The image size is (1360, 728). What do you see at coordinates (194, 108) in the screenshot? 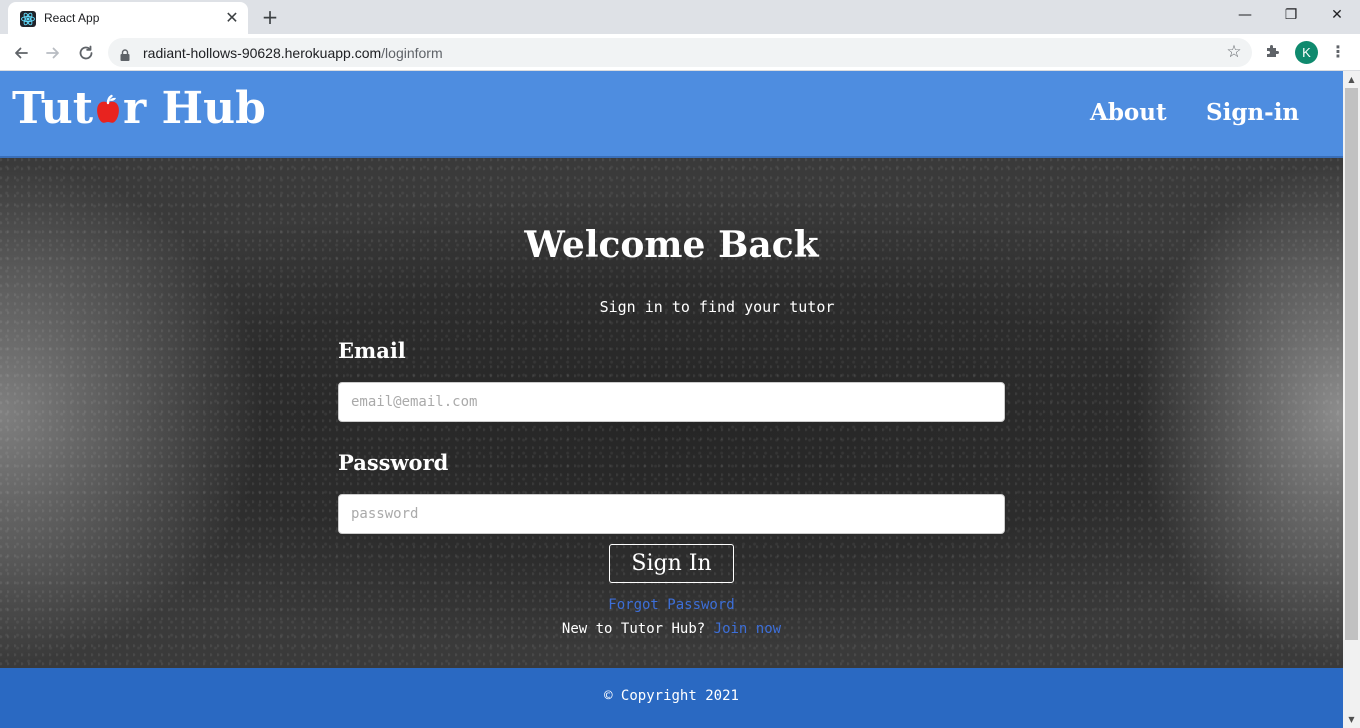
I see `logo-text-end: r Hub` at bounding box center [194, 108].